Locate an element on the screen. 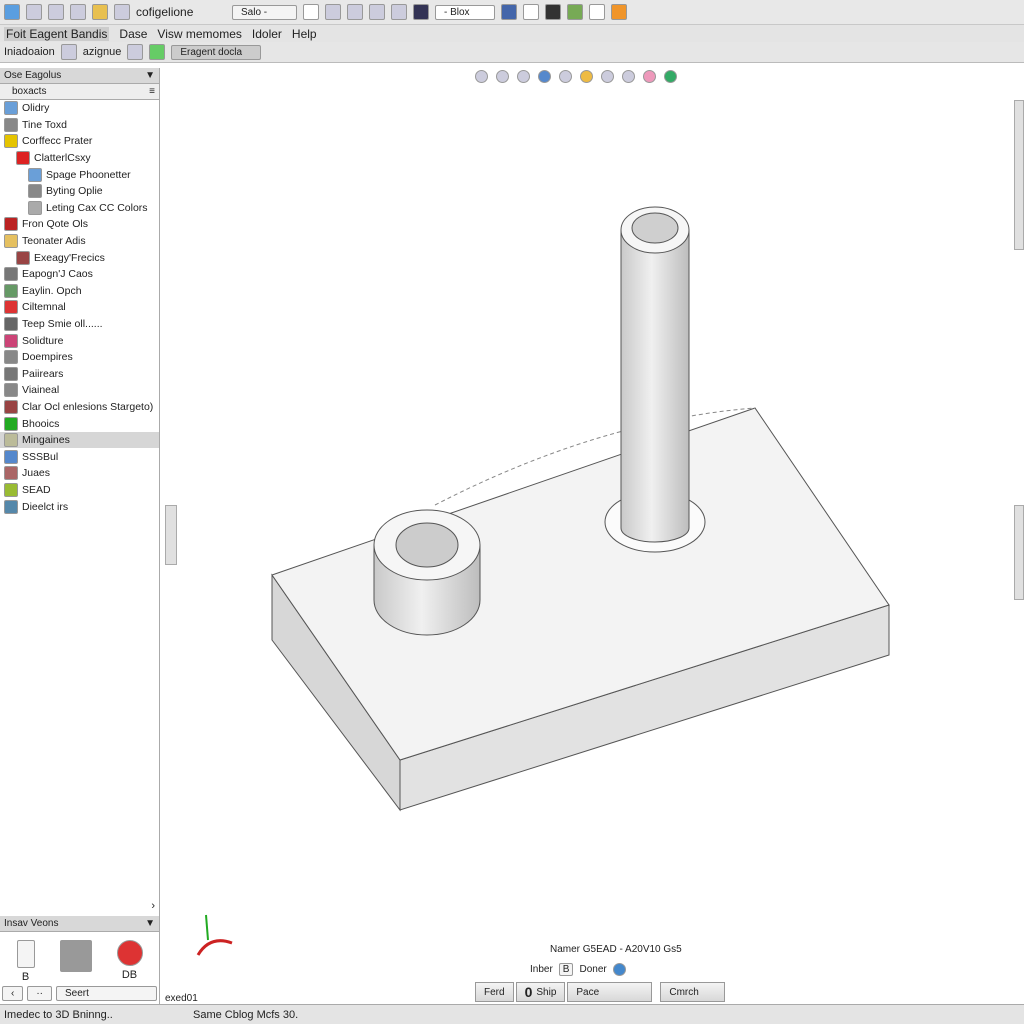 The height and width of the screenshot is (1024, 1024). drawing-item: DB is located at coordinates (129, 961).